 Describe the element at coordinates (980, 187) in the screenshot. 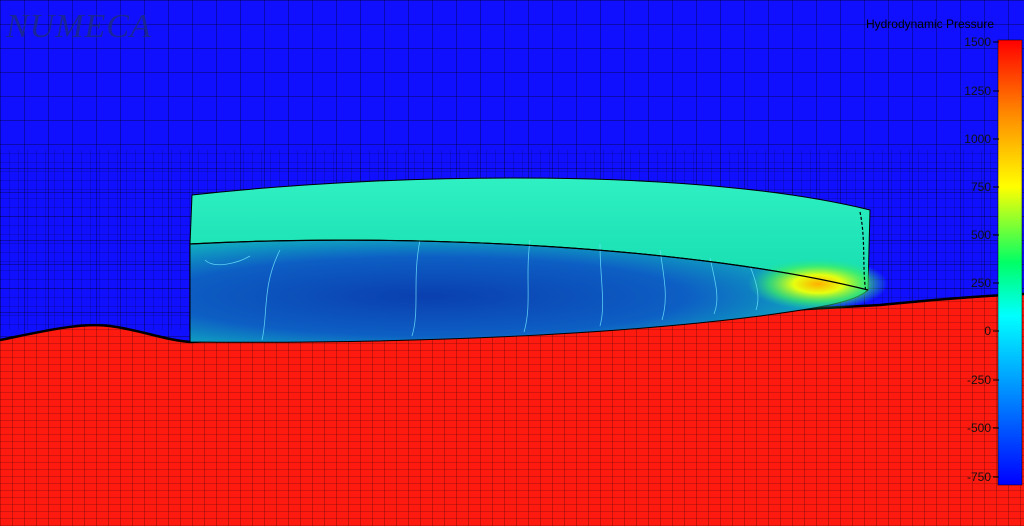

I see `legend-tick: 750` at that location.